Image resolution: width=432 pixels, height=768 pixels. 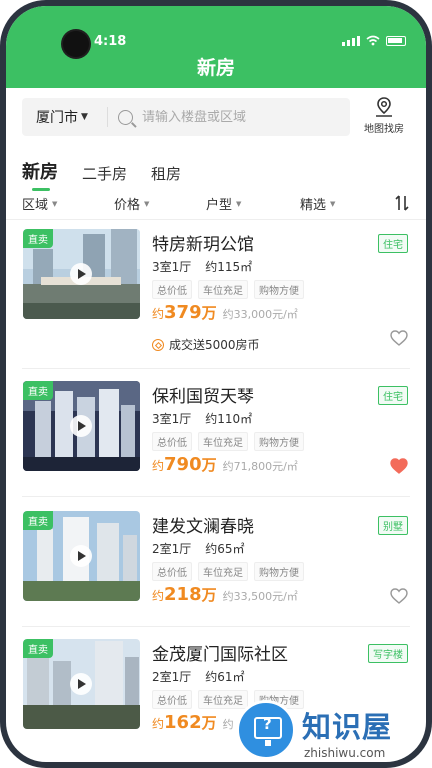 What do you see at coordinates (184, 722) in the screenshot?
I see `total-price: 约162万` at bounding box center [184, 722].